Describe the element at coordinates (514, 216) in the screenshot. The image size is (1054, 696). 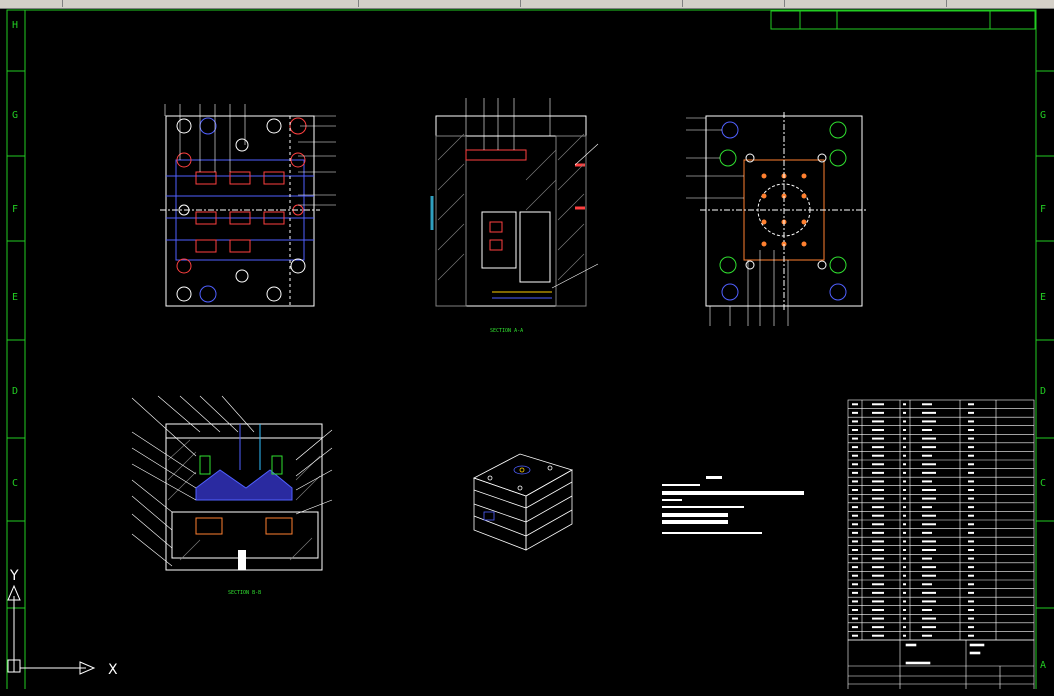
I see `section-a-view: SECTION A-A` at that location.